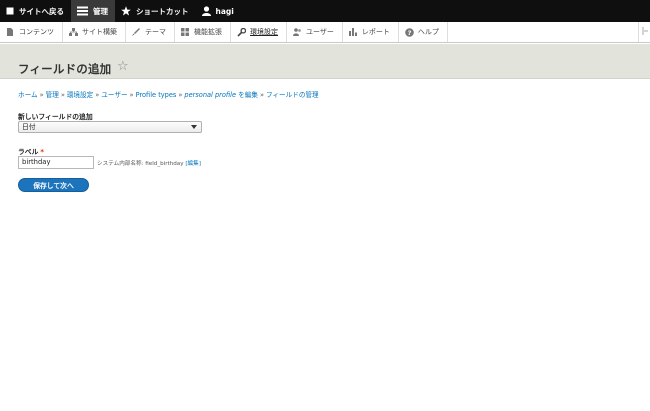  Describe the element at coordinates (28, 95) in the screenshot. I see `breadcrumb-home: ホーム` at that location.